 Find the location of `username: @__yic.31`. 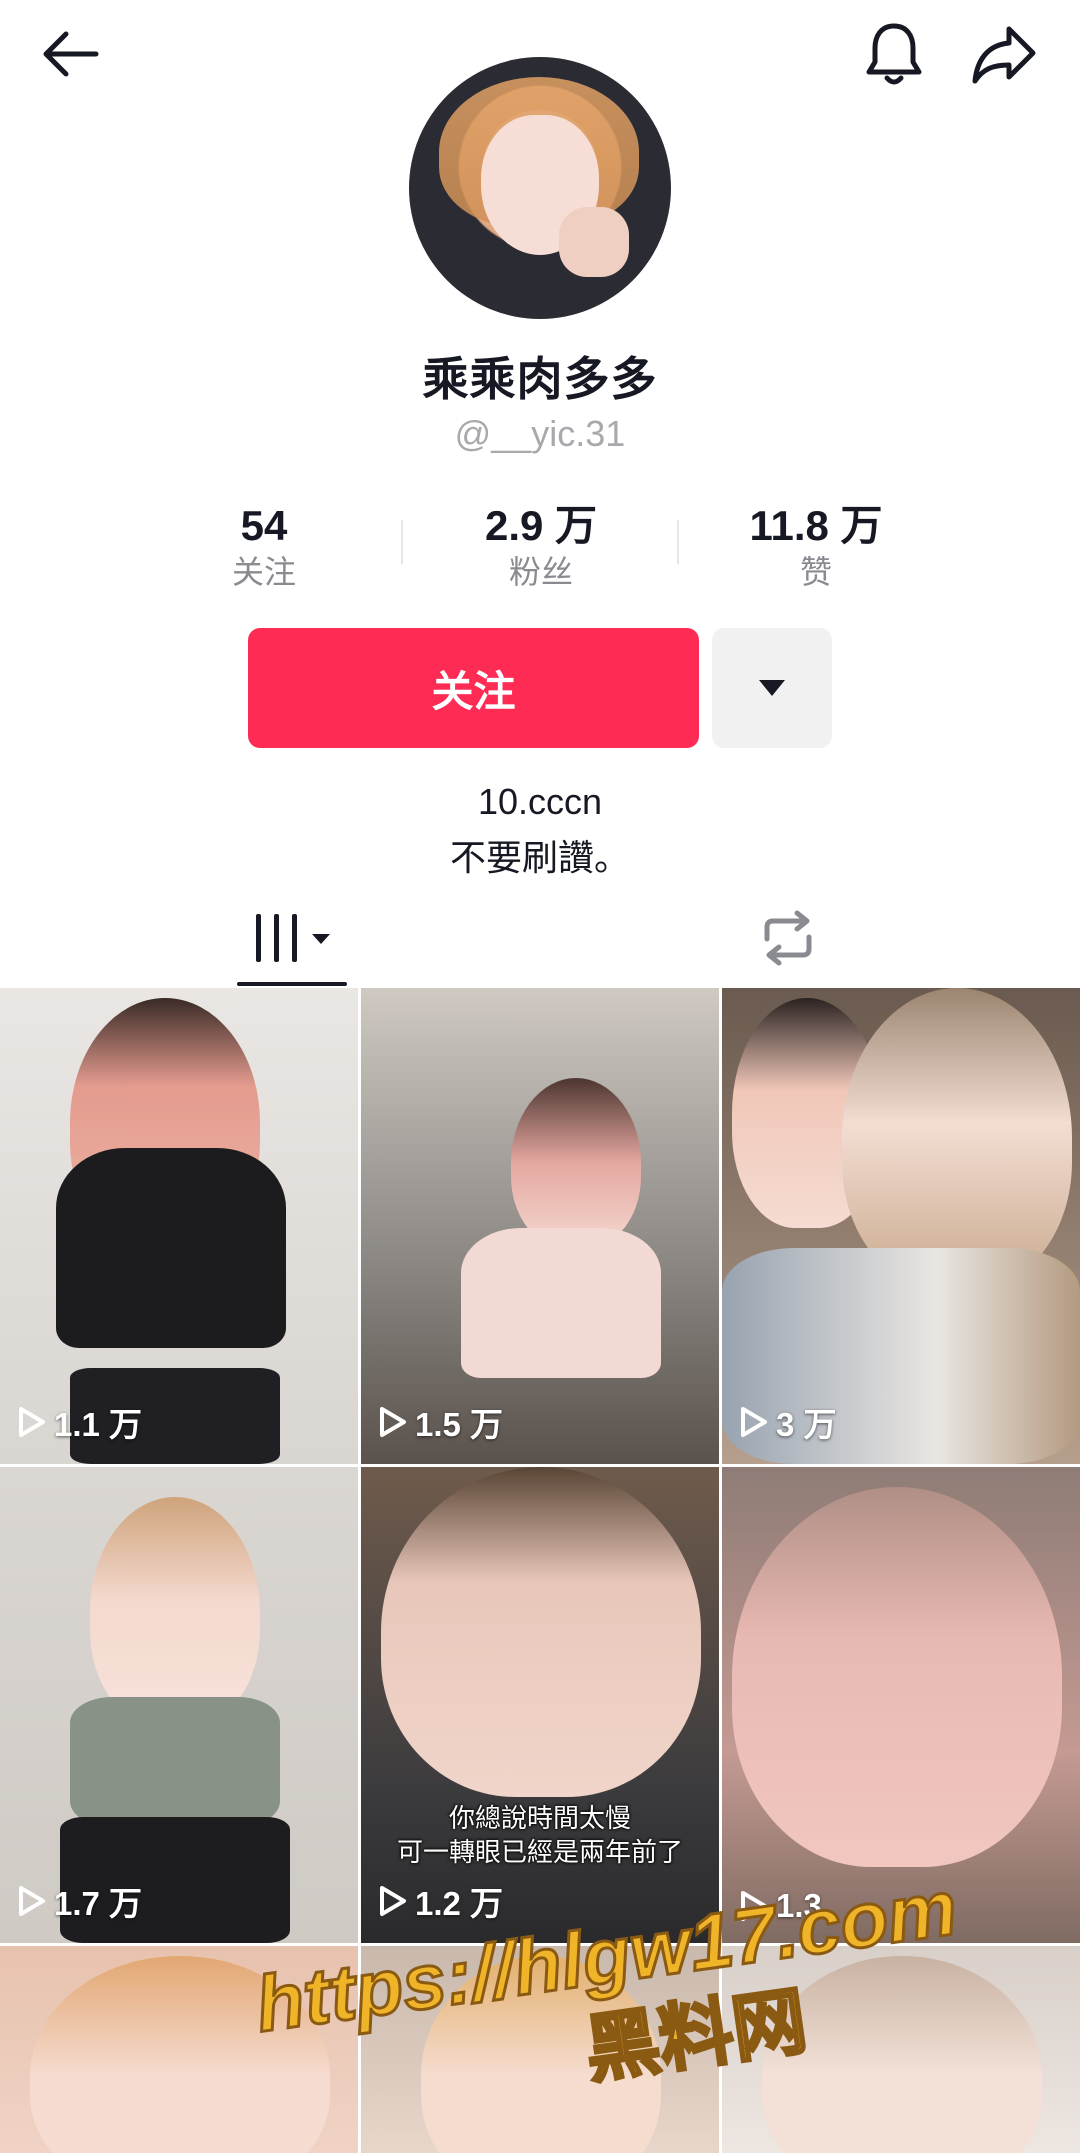

username: @__yic.31 is located at coordinates (540, 433).